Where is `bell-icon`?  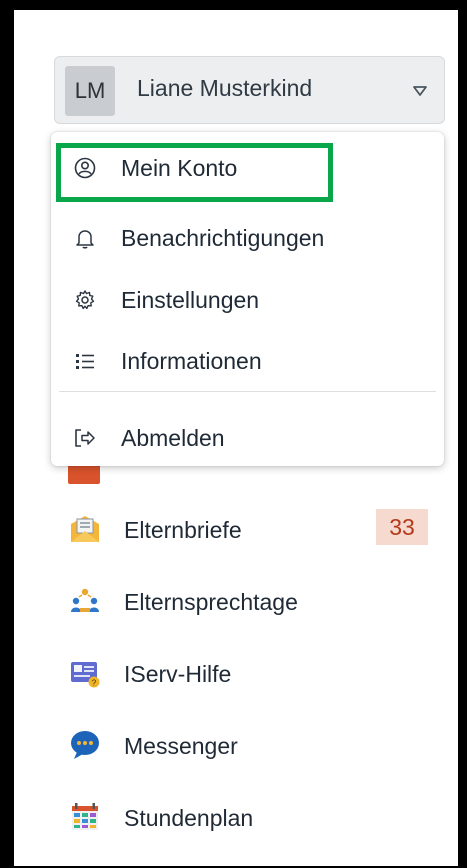 bell-icon is located at coordinates (85, 238).